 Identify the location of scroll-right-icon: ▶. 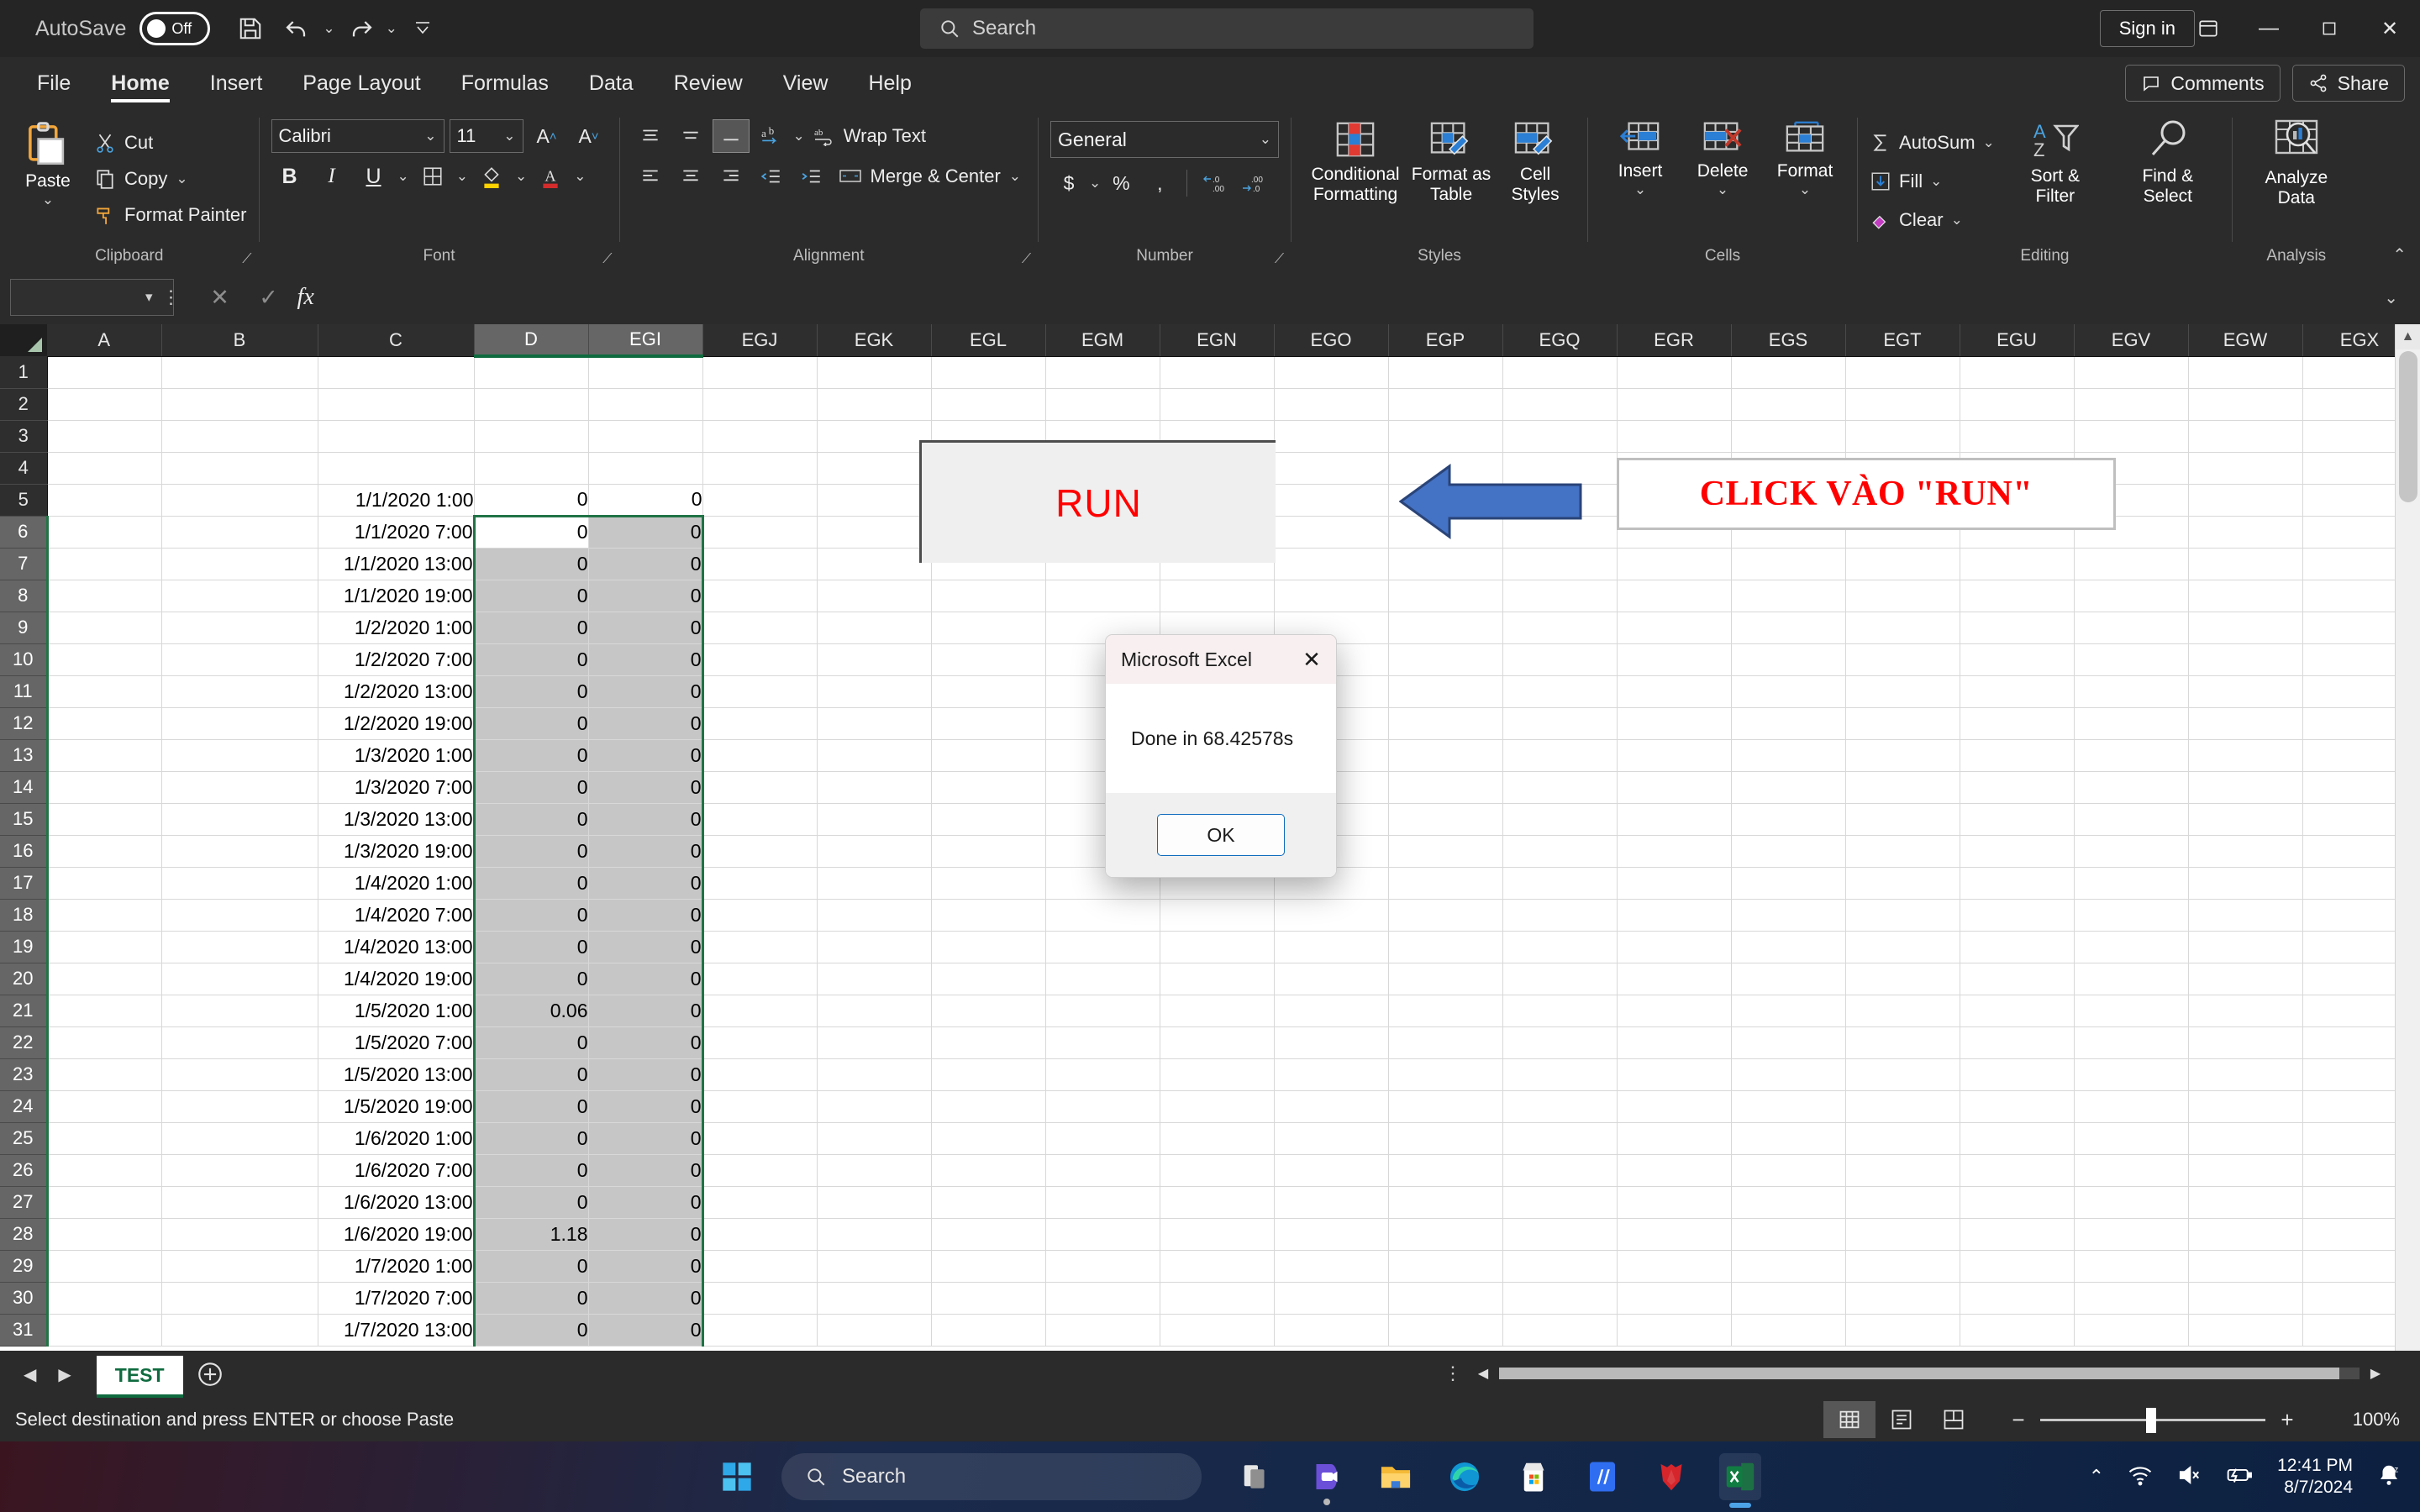
(2375, 1373).